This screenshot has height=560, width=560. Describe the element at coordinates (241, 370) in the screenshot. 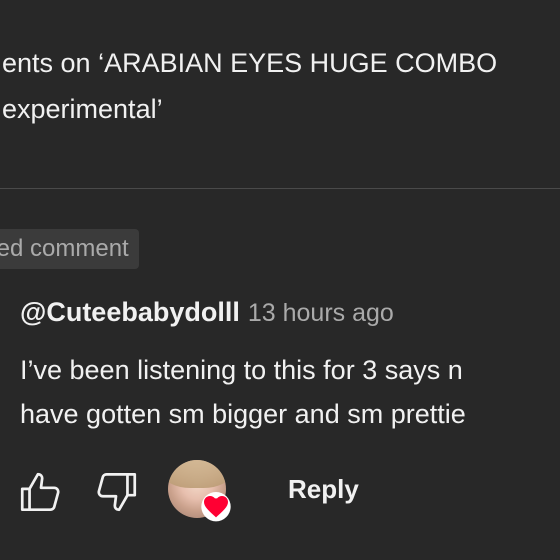

I see `comment-text-line-1: I’ve been listening to this for 3 says n` at that location.